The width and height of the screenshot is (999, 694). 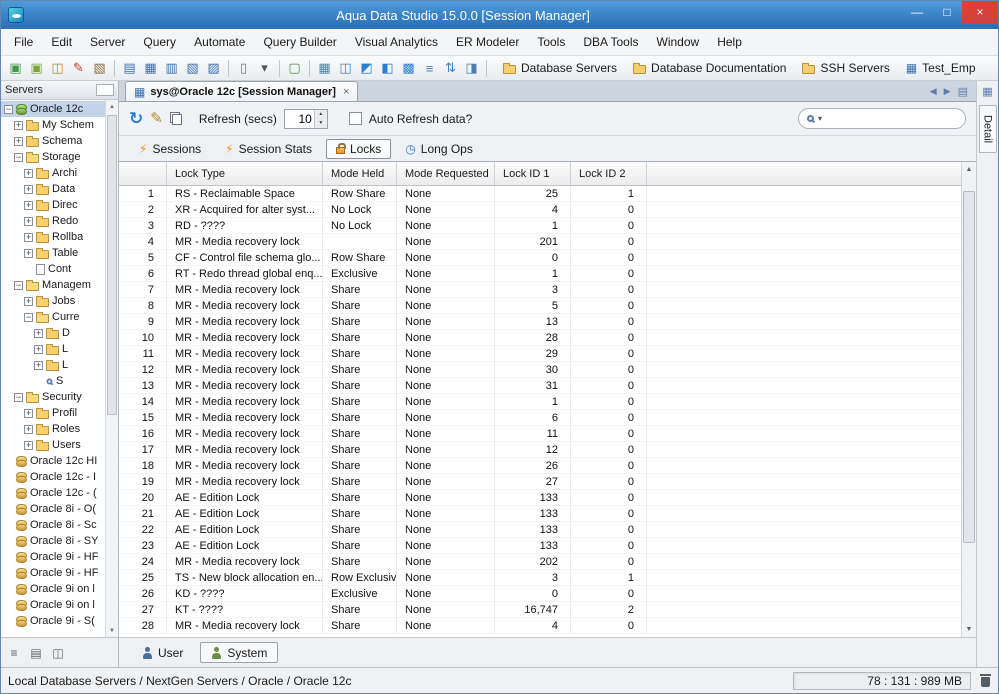 I want to click on table-row: 21 AE - Edition Lock Share None 133 0, so click(x=540, y=514).